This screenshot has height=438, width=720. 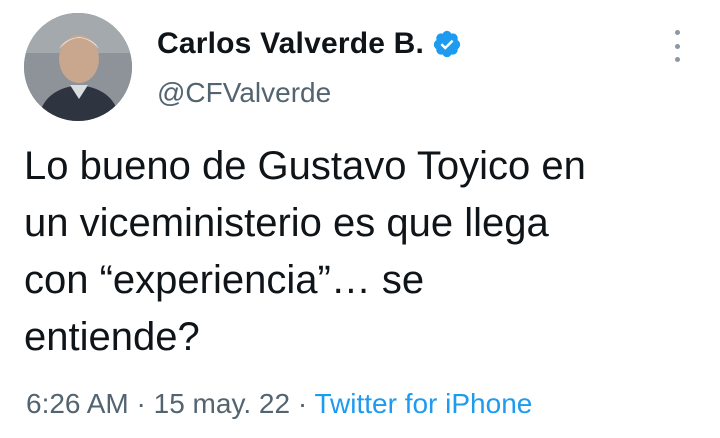 I want to click on author-name-row: Carlos Valverde B., so click(x=309, y=44).